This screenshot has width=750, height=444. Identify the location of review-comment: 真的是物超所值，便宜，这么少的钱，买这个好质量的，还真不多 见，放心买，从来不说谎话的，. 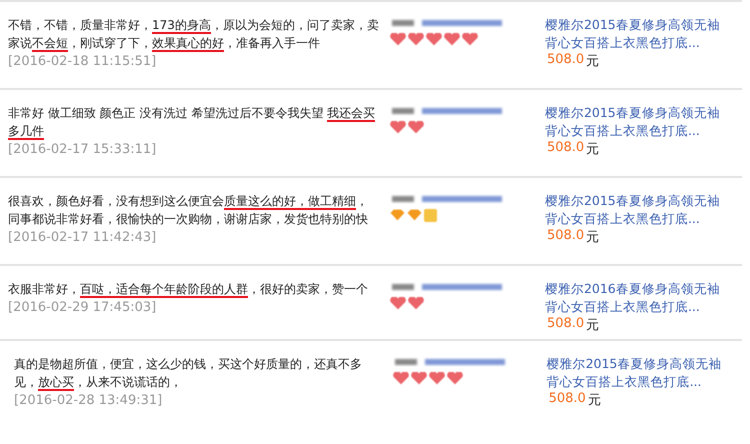
(188, 373).